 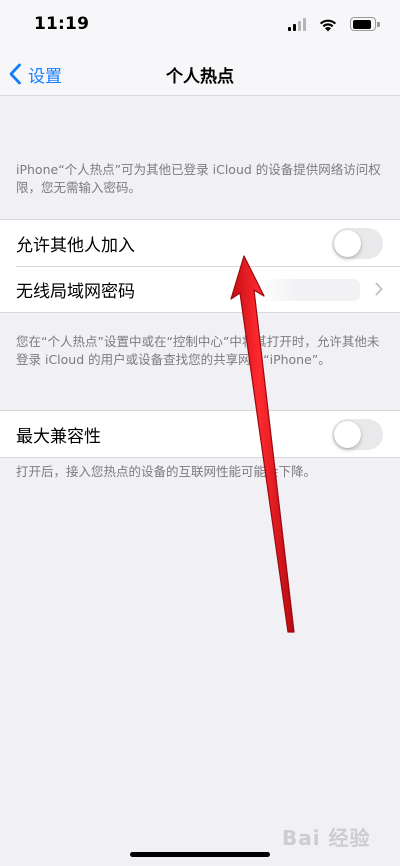 What do you see at coordinates (298, 24) in the screenshot?
I see `cellular-signal-icon` at bounding box center [298, 24].